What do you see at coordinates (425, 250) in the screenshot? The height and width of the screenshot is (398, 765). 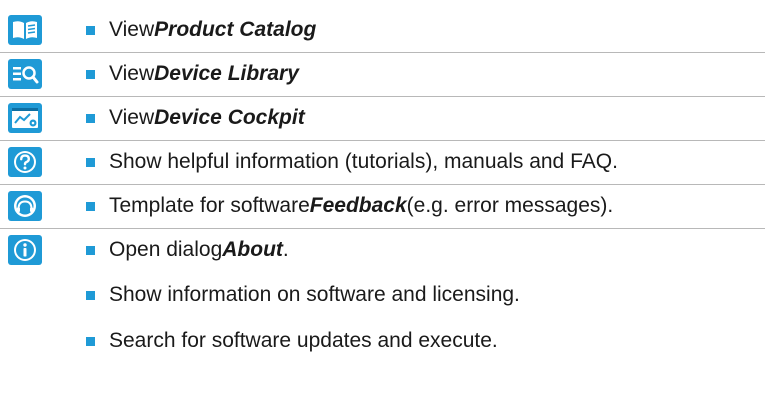 I see `row-text: Open dialog About .` at bounding box center [425, 250].